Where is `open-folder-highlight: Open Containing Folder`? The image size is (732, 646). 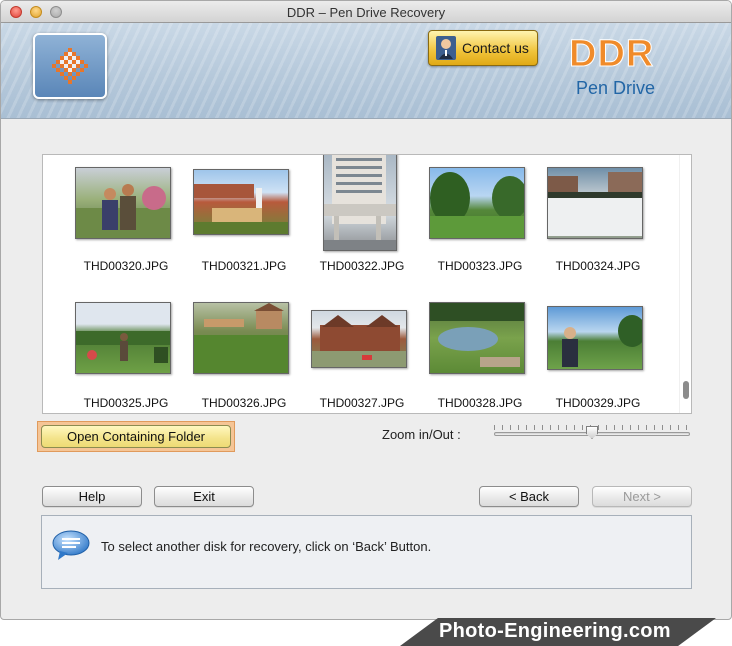
open-folder-highlight: Open Containing Folder is located at coordinates (136, 436).